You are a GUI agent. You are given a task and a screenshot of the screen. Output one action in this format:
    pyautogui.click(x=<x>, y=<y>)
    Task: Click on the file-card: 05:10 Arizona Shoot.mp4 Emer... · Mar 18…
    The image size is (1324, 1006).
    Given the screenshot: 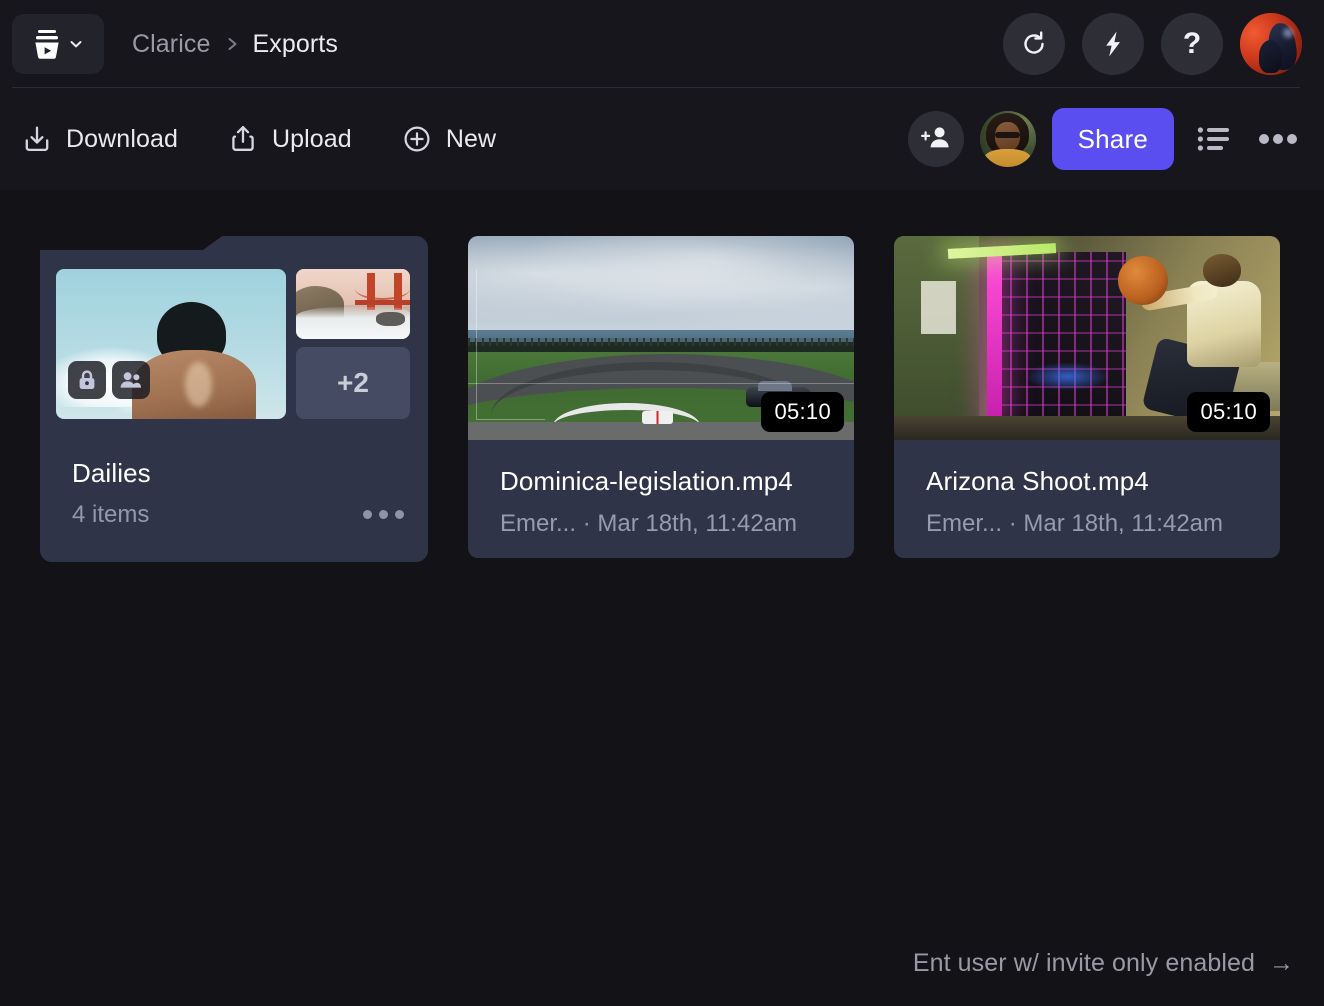 What is the action you would take?
    pyautogui.click(x=1087, y=397)
    